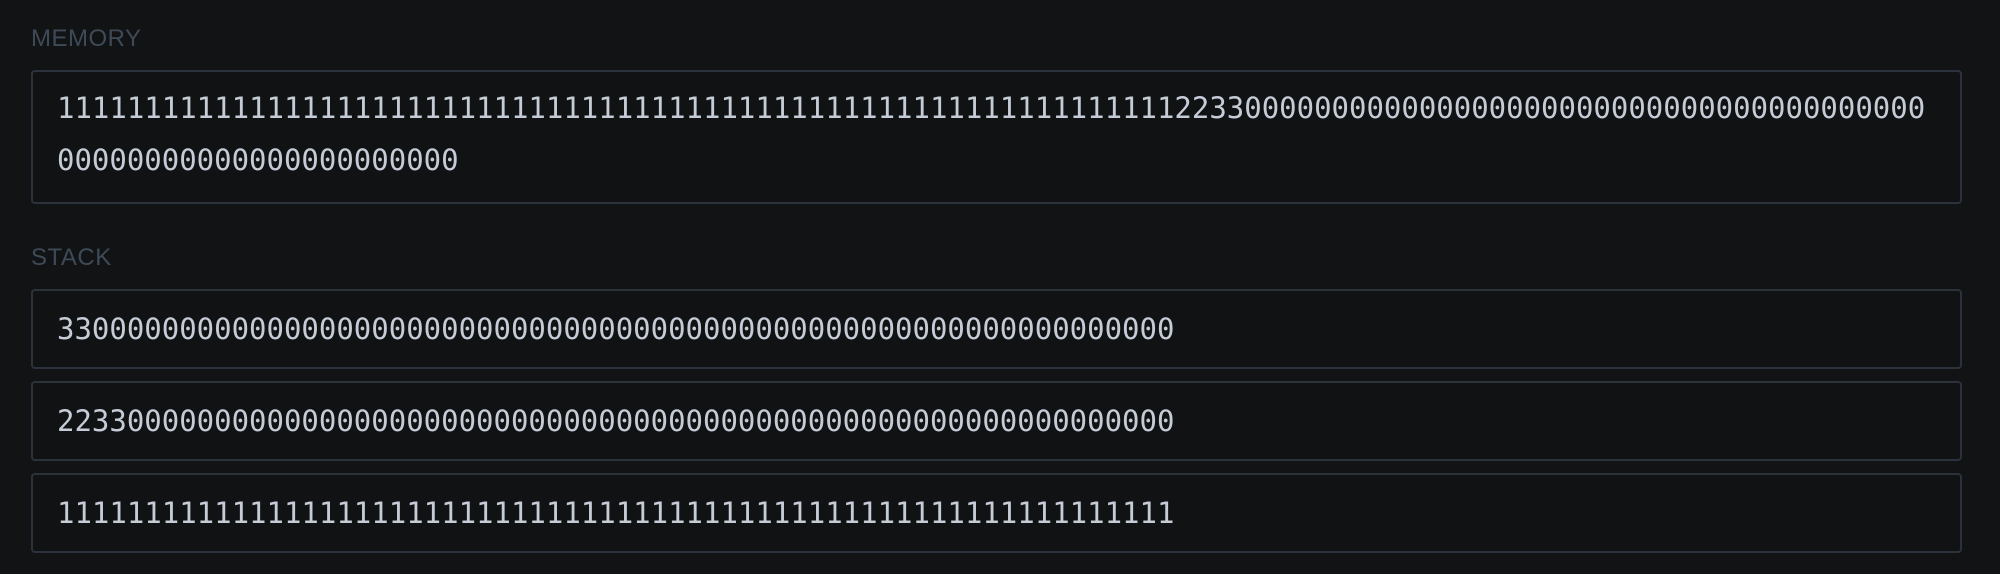 The image size is (2000, 574). Describe the element at coordinates (71, 257) in the screenshot. I see `stack-label: STACK` at that location.